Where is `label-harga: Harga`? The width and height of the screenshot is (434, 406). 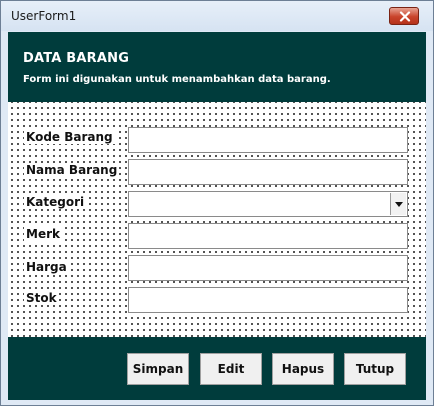 label-harga: Harga is located at coordinates (46, 267).